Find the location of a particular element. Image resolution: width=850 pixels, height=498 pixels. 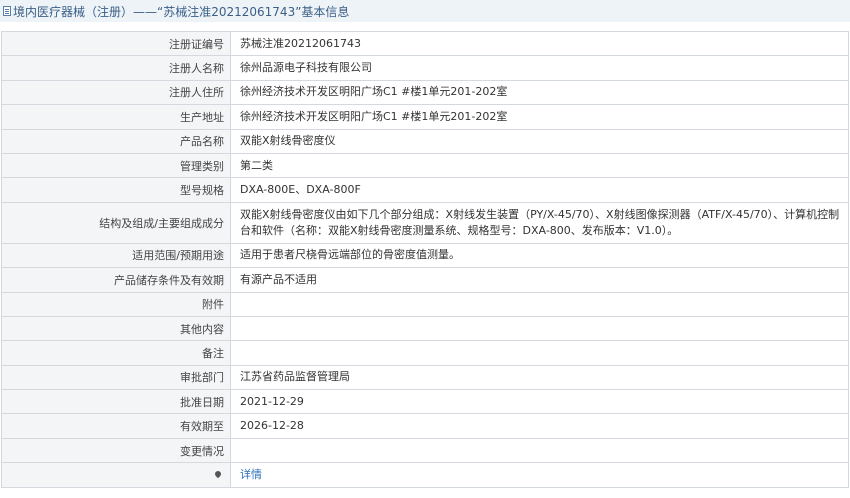

row-label: 注册证编号 is located at coordinates (116, 43).